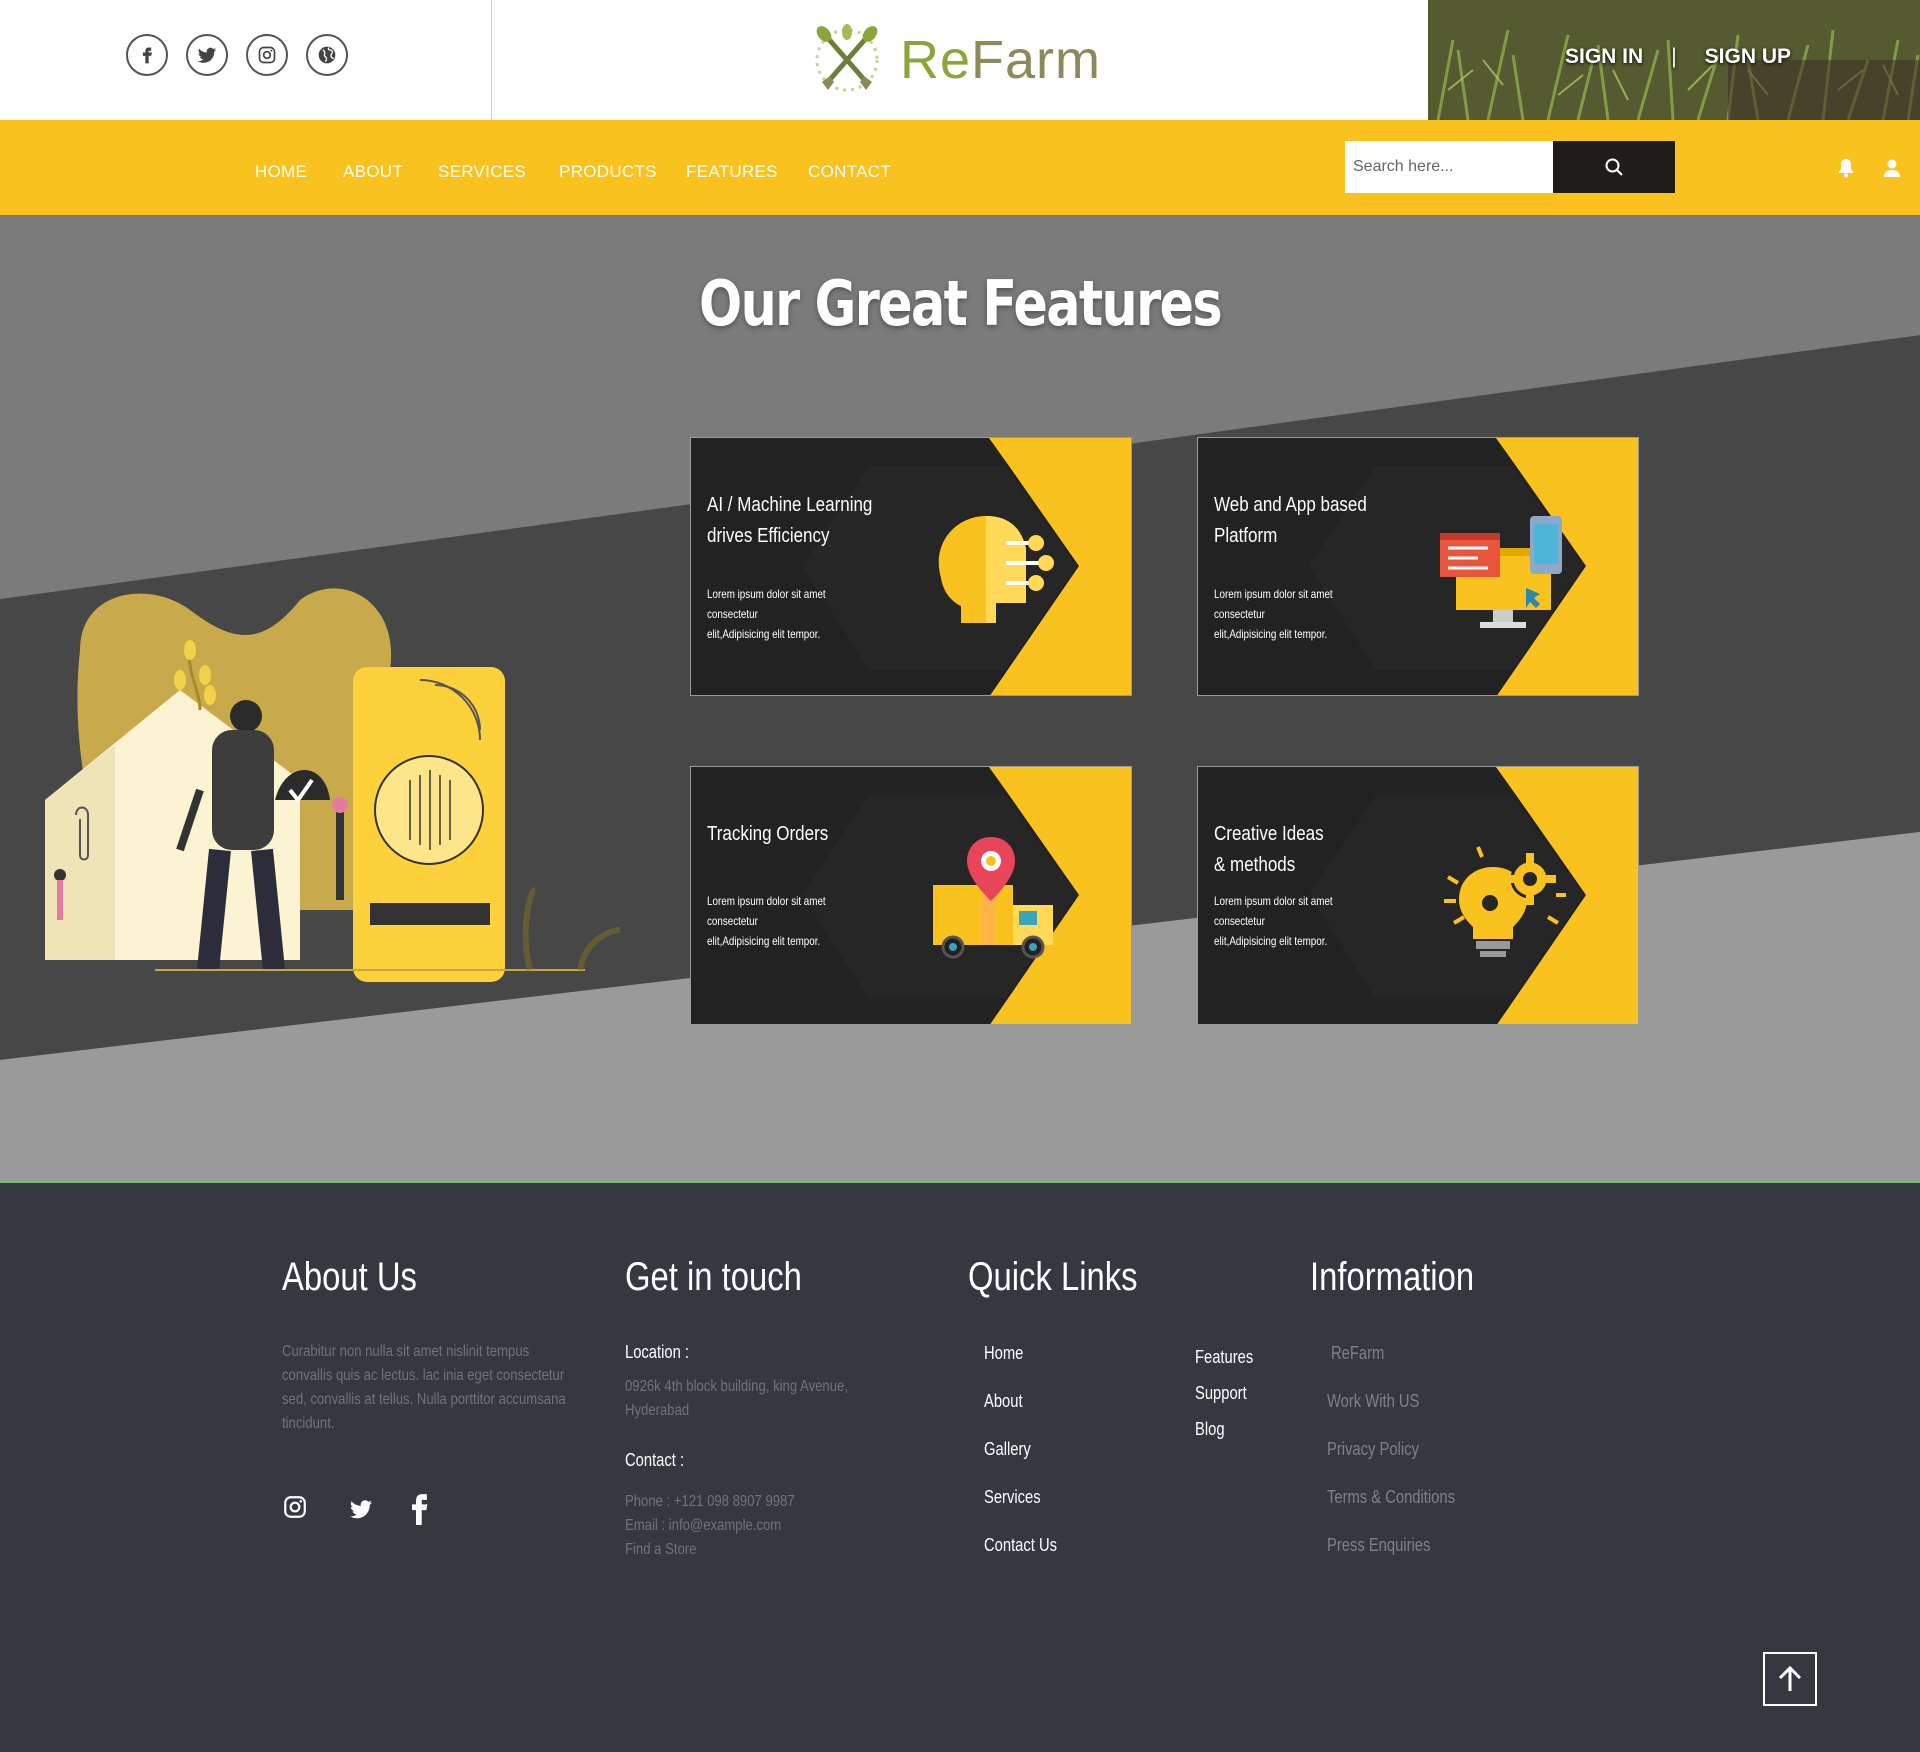 The image size is (1920, 1752). I want to click on web-app-icon, so click(1501, 572).